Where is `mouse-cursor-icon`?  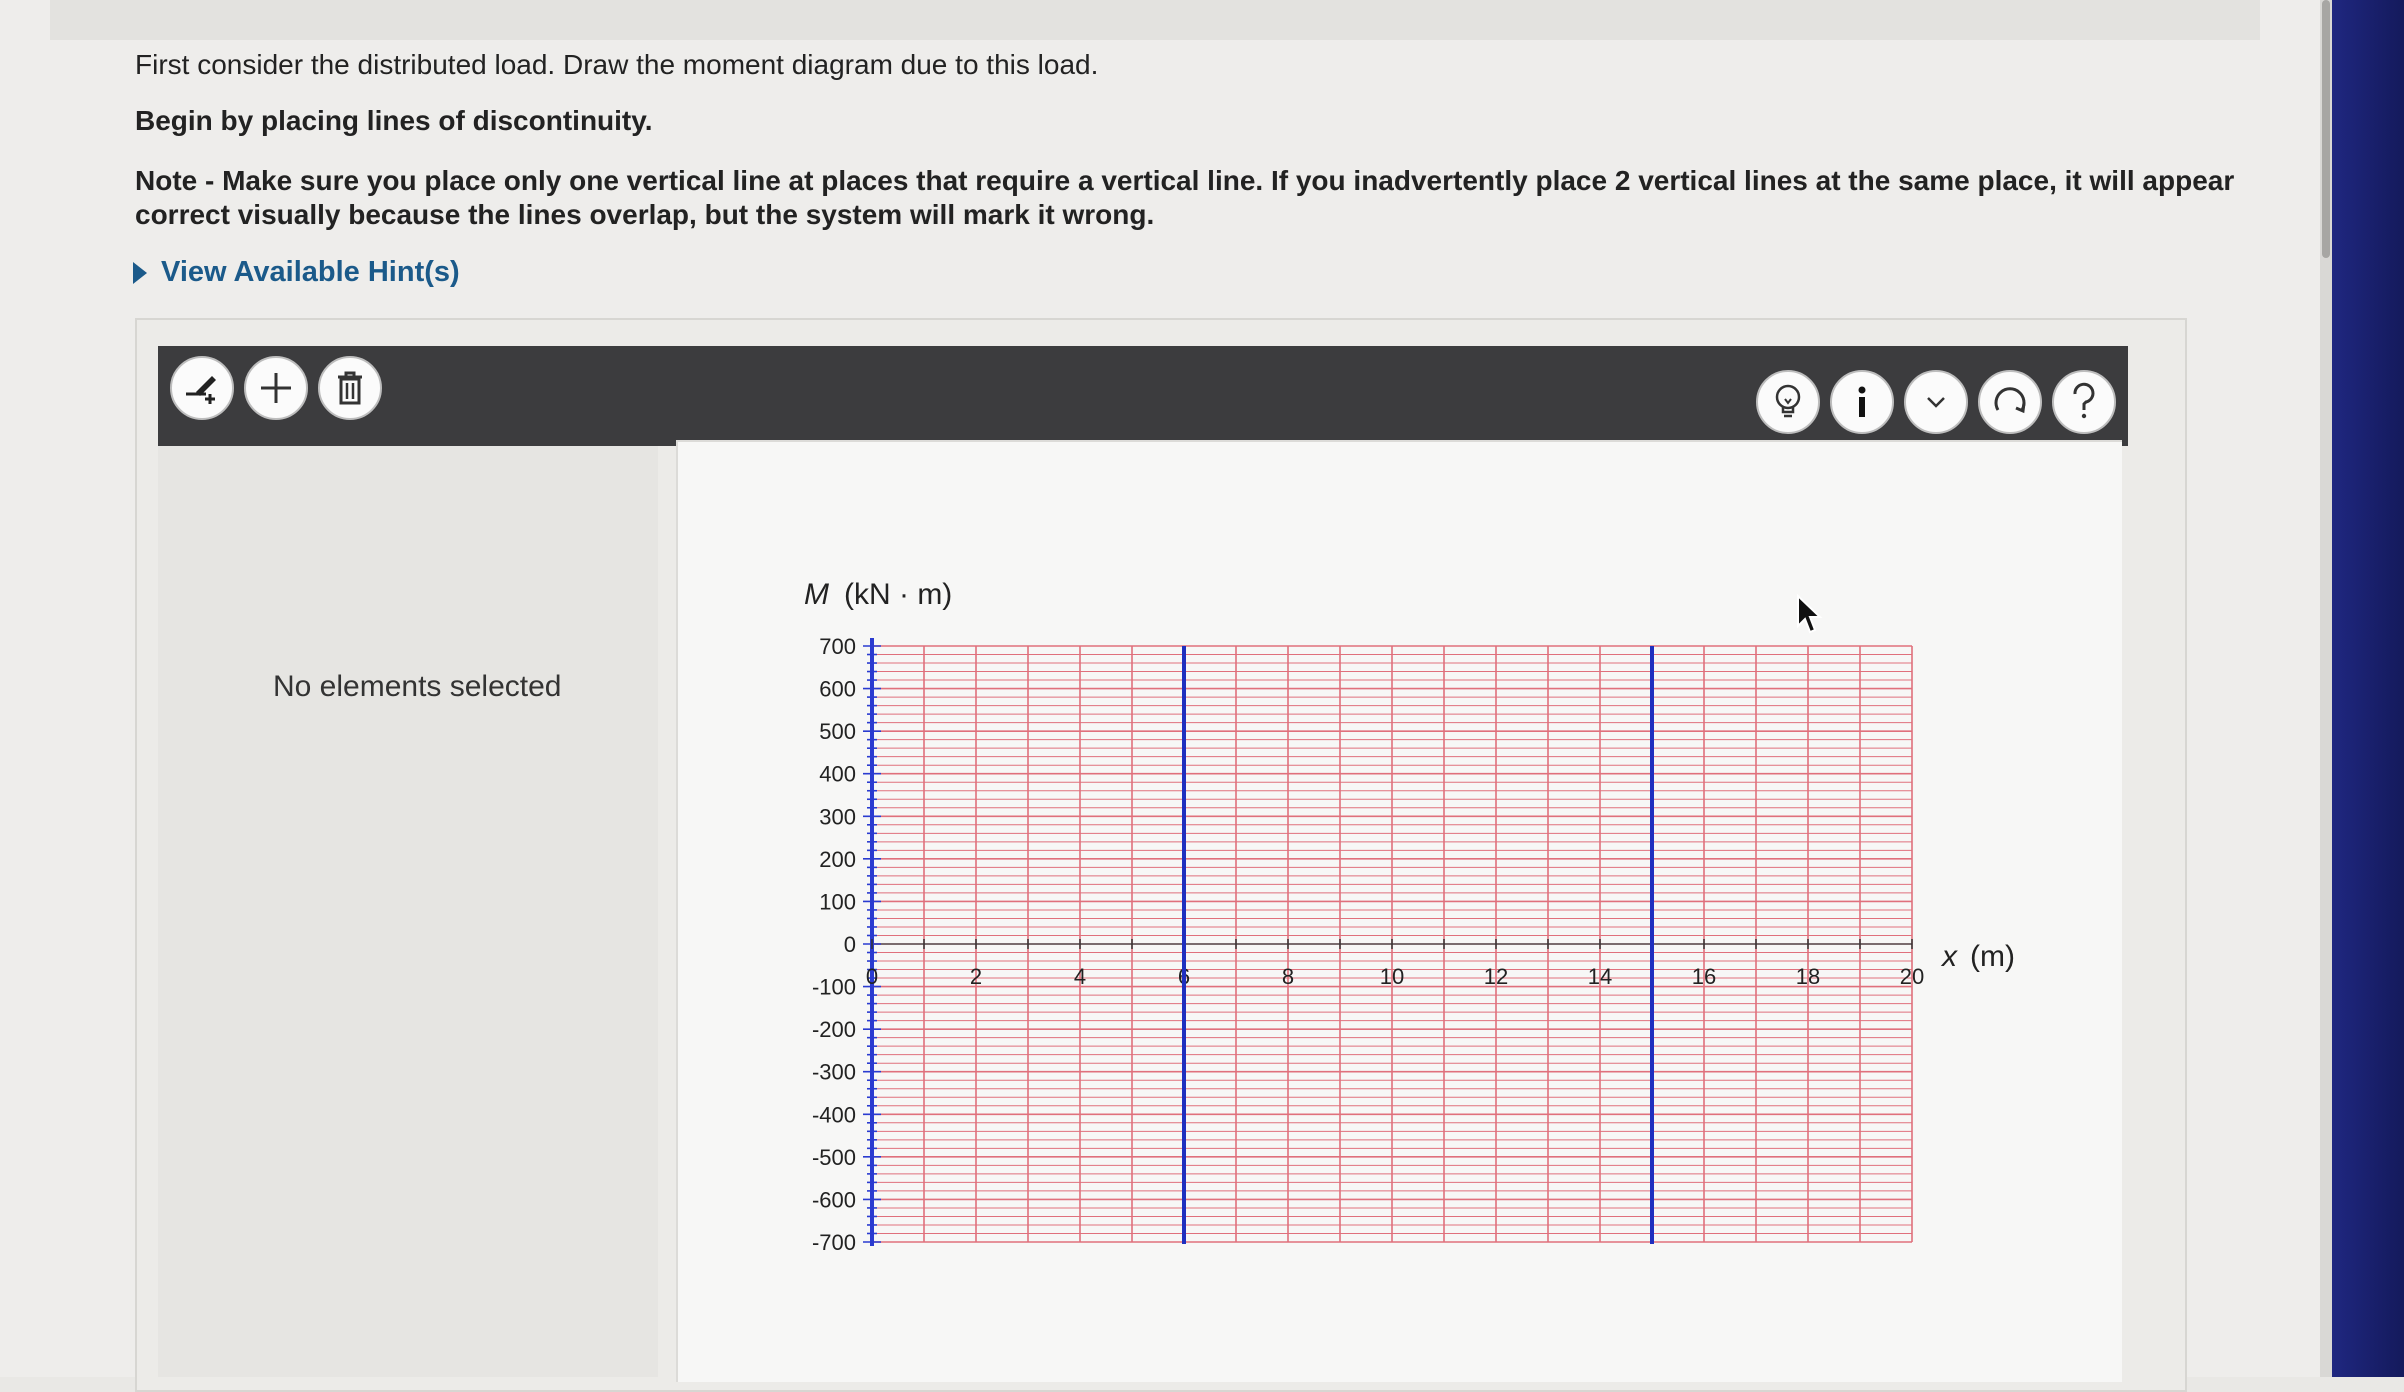
mouse-cursor-icon is located at coordinates (1810, 614).